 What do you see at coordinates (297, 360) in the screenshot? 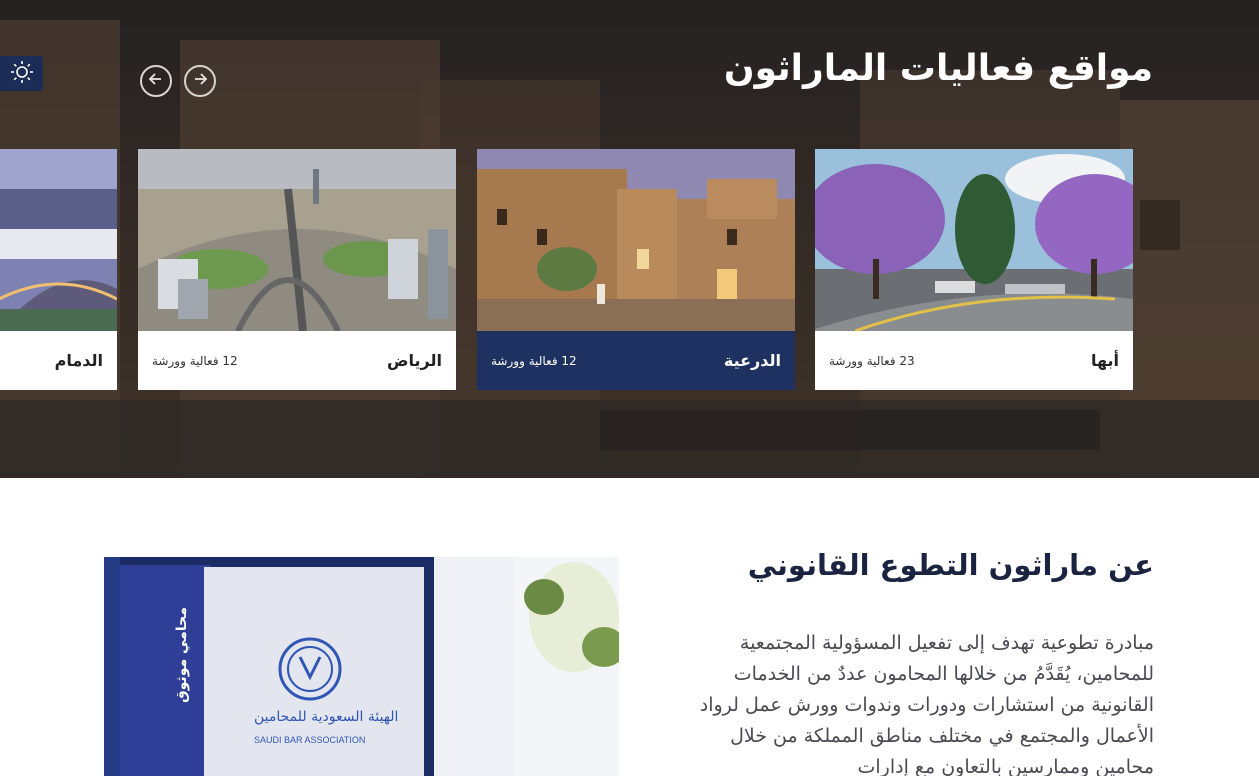
I see `location-card-footer: الرياض 12 فعالية وورشة` at bounding box center [297, 360].